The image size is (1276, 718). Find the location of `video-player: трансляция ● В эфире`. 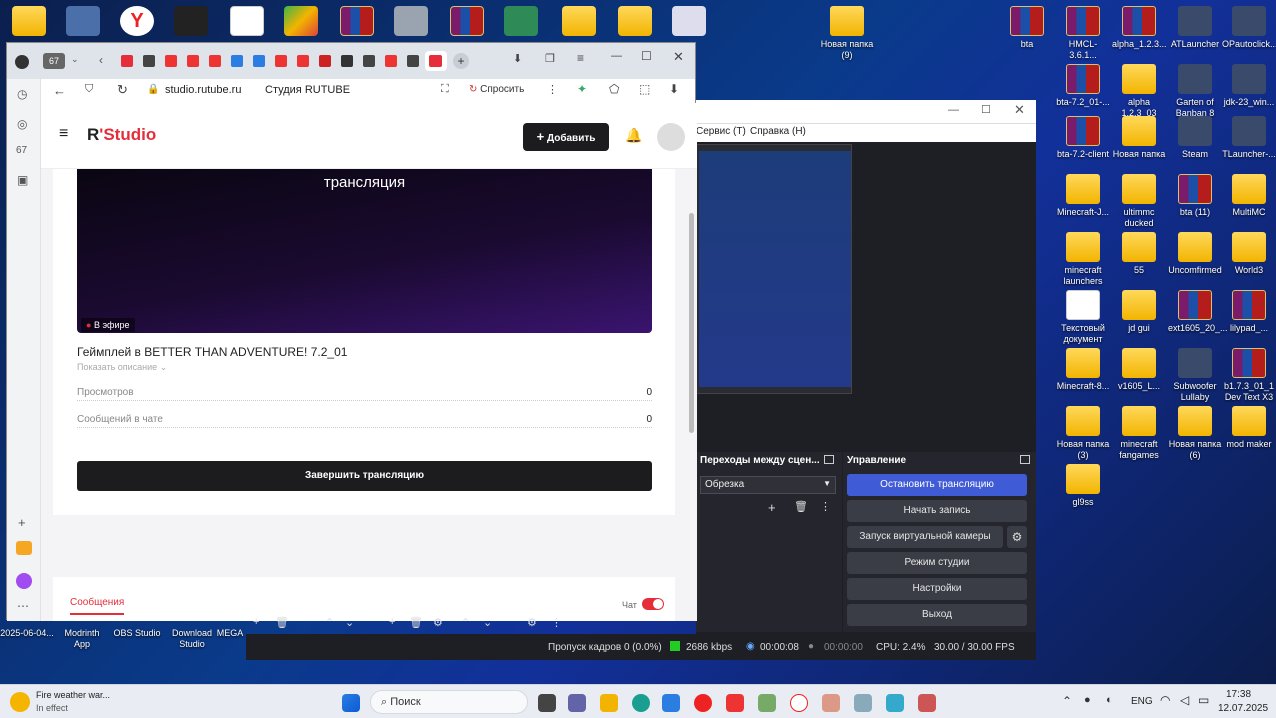

video-player: трансляция ● В эфире is located at coordinates (364, 251).